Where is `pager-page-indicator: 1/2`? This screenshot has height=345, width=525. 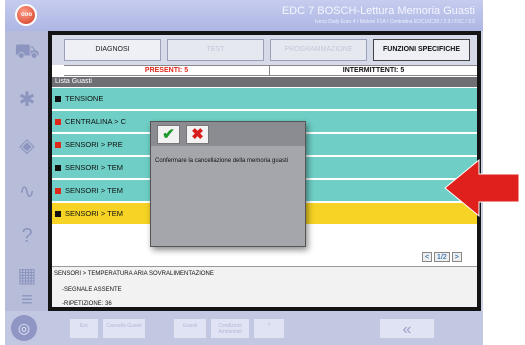 pager-page-indicator: 1/2 is located at coordinates (442, 257).